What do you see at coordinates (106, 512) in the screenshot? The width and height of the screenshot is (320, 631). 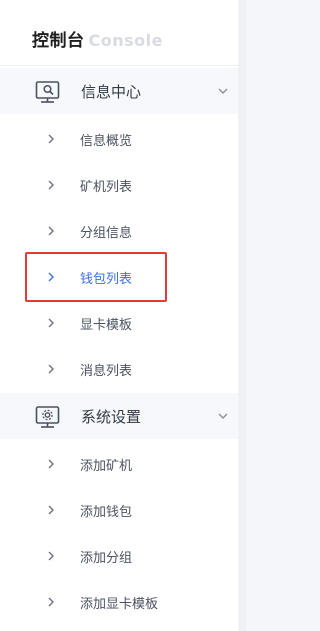 I see `menu-item-label: 添加钱包` at bounding box center [106, 512].